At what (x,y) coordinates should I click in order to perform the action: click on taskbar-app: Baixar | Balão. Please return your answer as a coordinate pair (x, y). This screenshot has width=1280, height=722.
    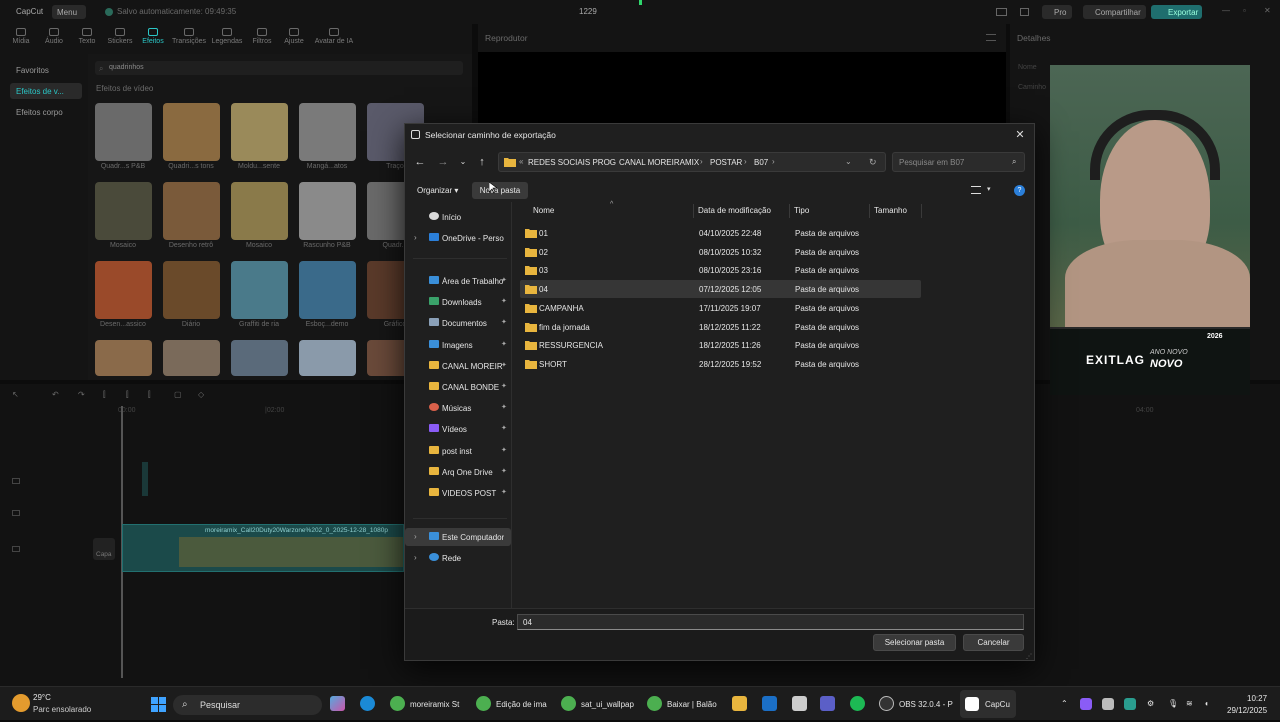
    Looking at the image, I should click on (692, 708).